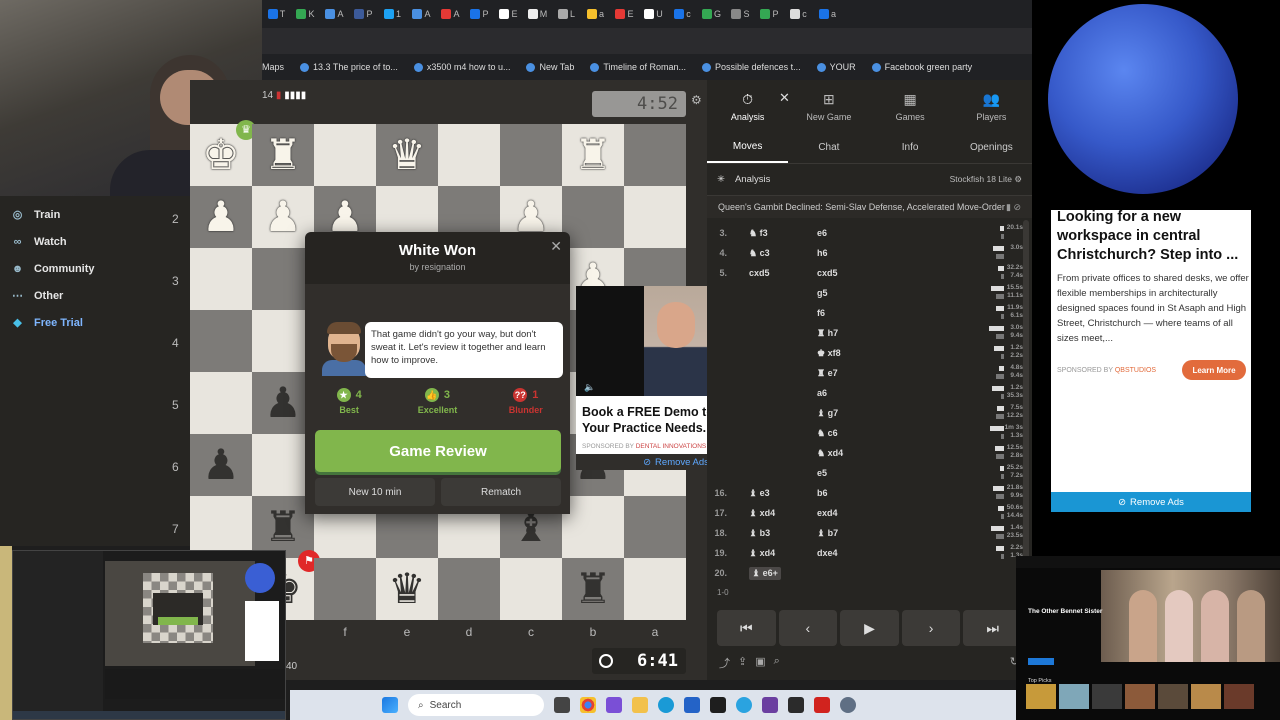 The image size is (1280, 720). I want to click on browser-tab: 1, so click(392, 14).